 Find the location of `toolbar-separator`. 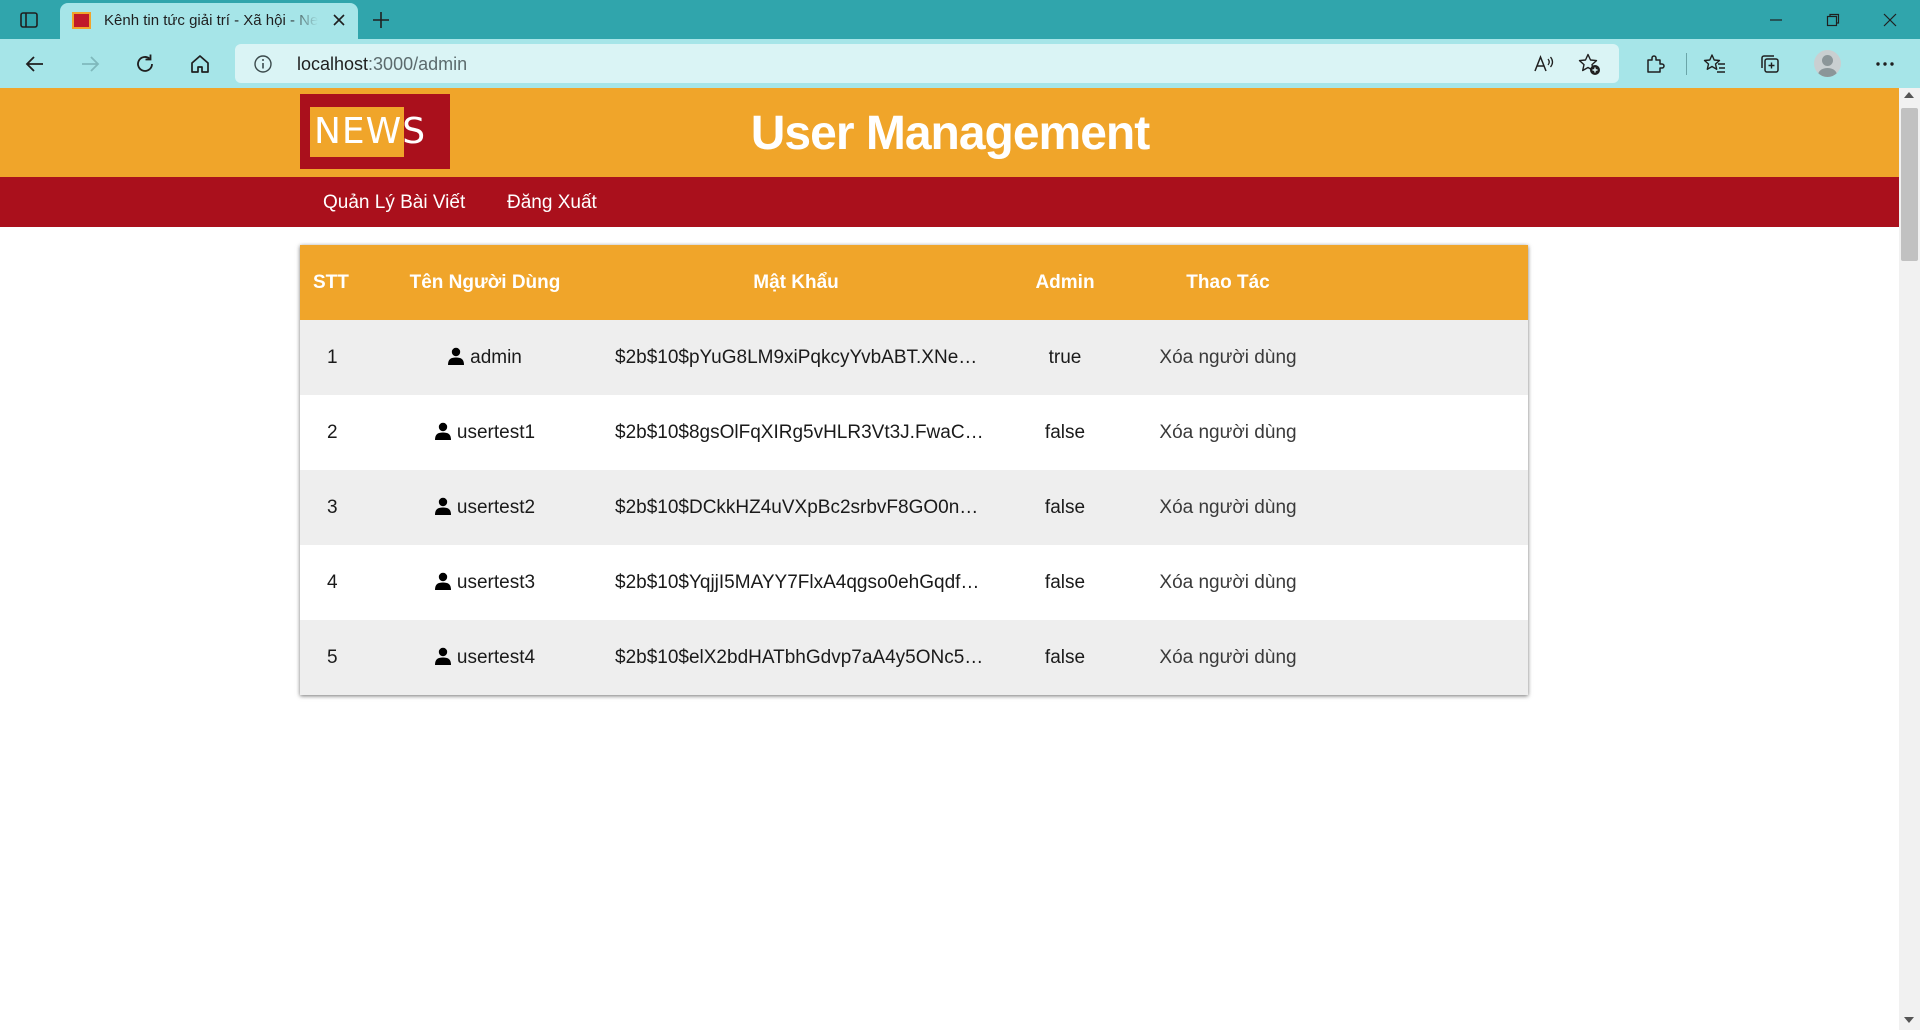

toolbar-separator is located at coordinates (1686, 64).